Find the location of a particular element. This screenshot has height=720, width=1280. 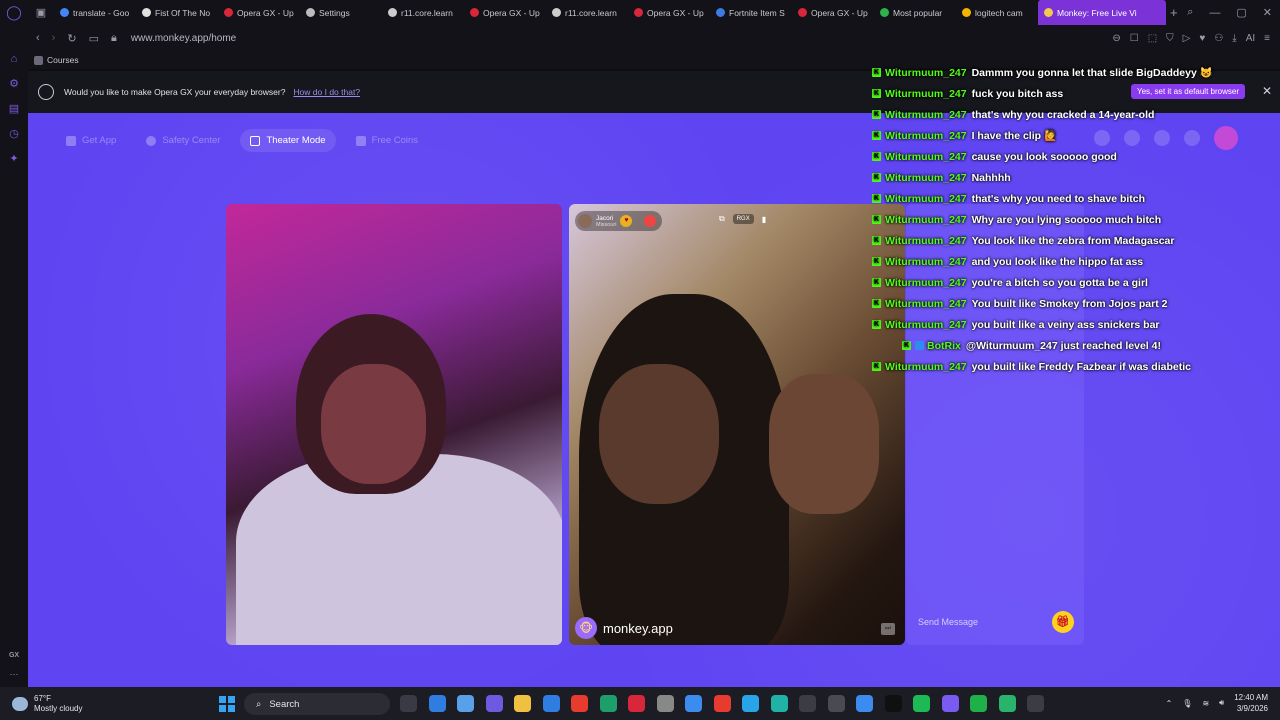

taskbar-search: ⌕ Search is located at coordinates (317, 704).